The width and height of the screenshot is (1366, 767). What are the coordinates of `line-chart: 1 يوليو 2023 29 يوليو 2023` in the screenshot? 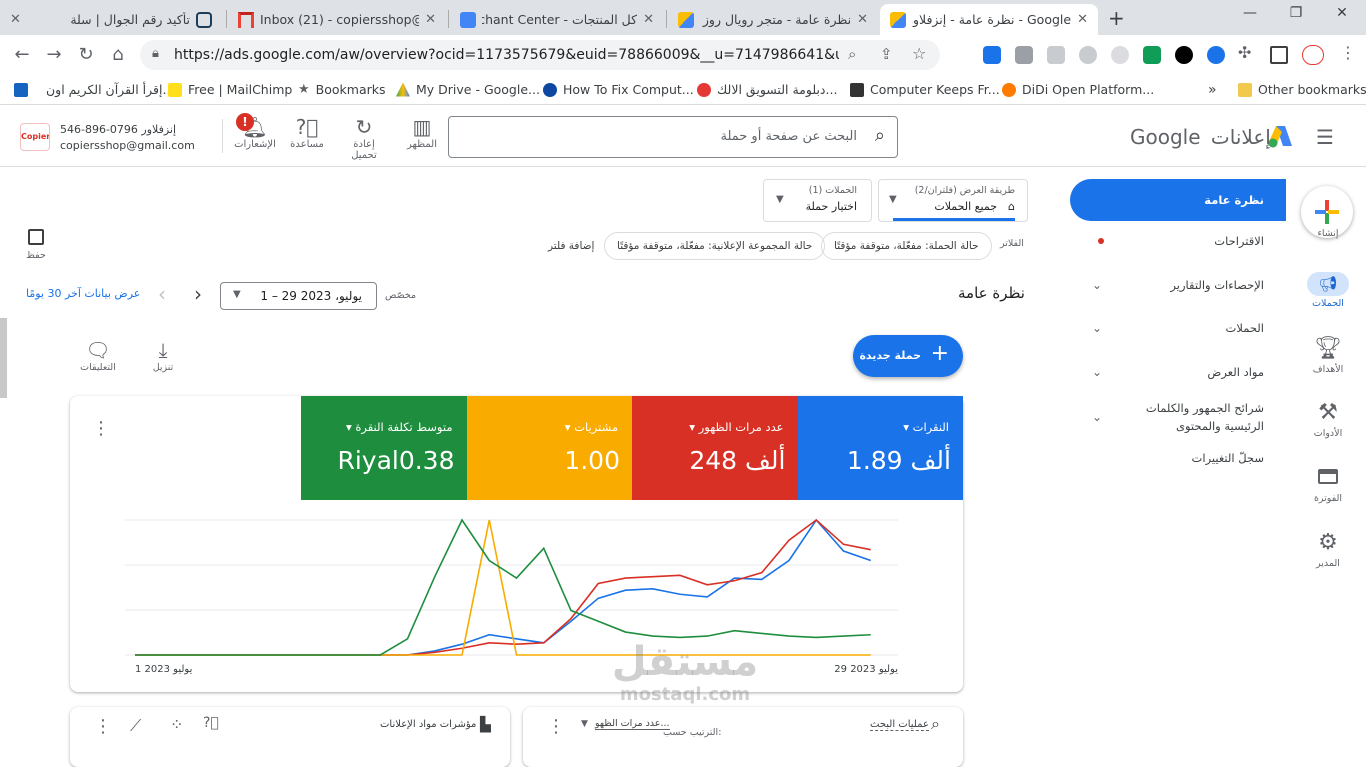 It's located at (511, 596).